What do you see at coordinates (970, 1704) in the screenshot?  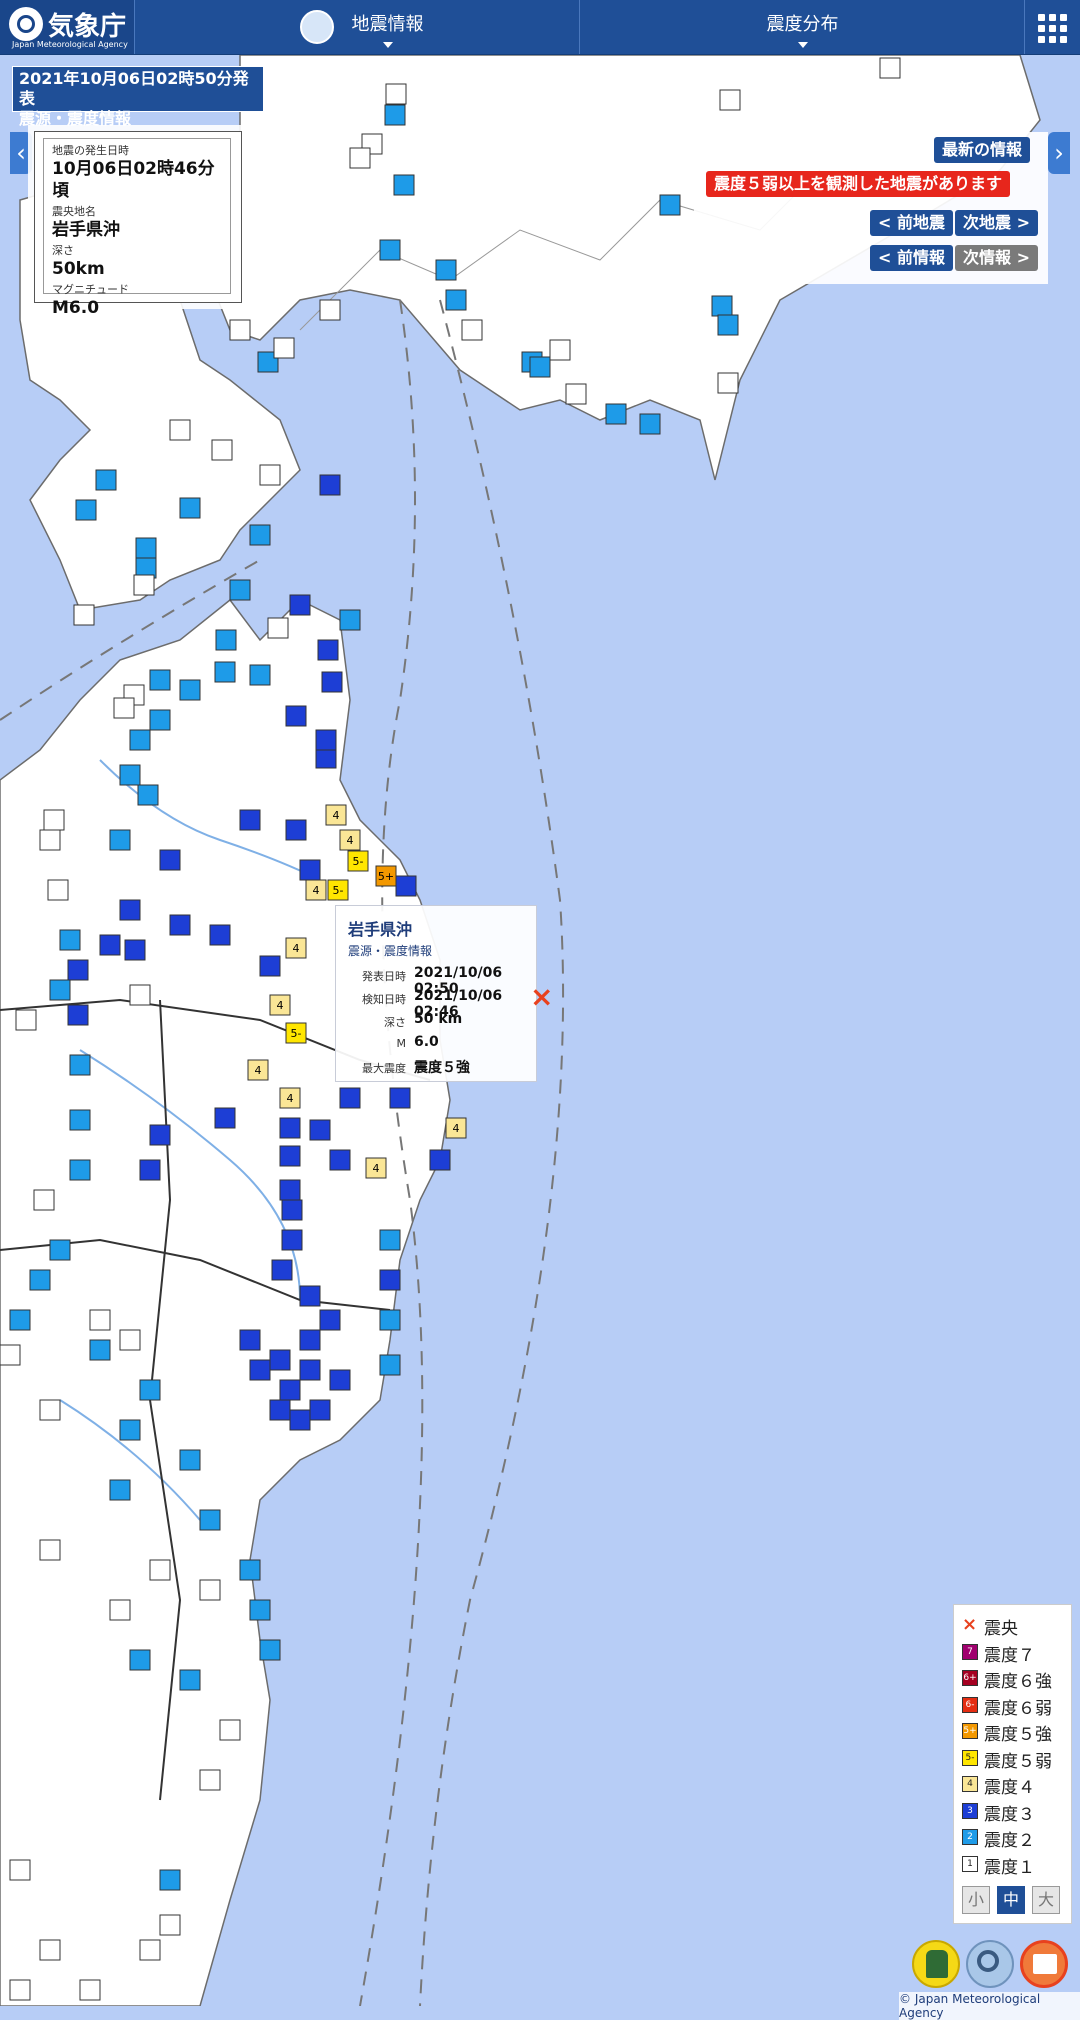 I see `intensity-swatch: 6-` at bounding box center [970, 1704].